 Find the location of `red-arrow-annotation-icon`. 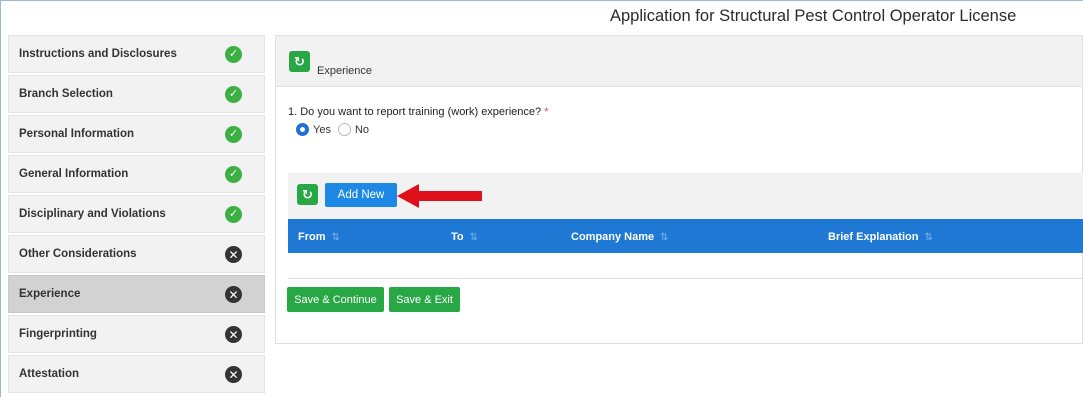

red-arrow-annotation-icon is located at coordinates (439, 196).